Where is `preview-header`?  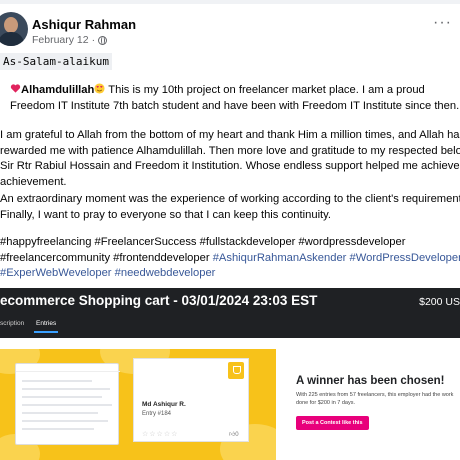
preview-header is located at coordinates (68, 368).